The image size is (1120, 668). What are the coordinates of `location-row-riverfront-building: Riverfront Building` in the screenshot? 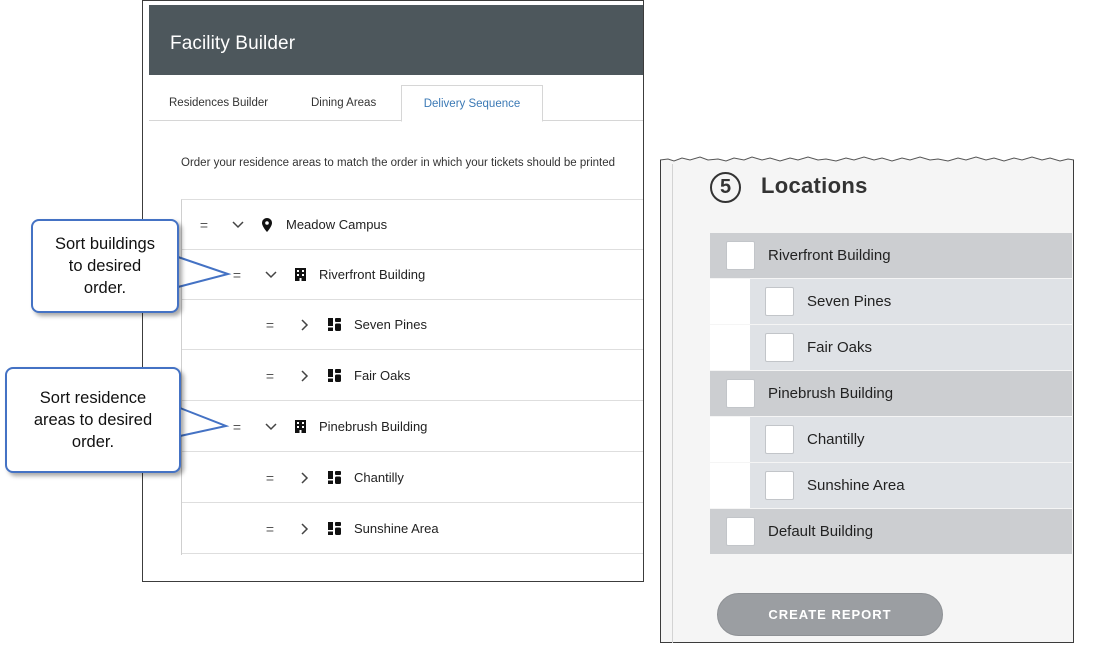 It's located at (891, 256).